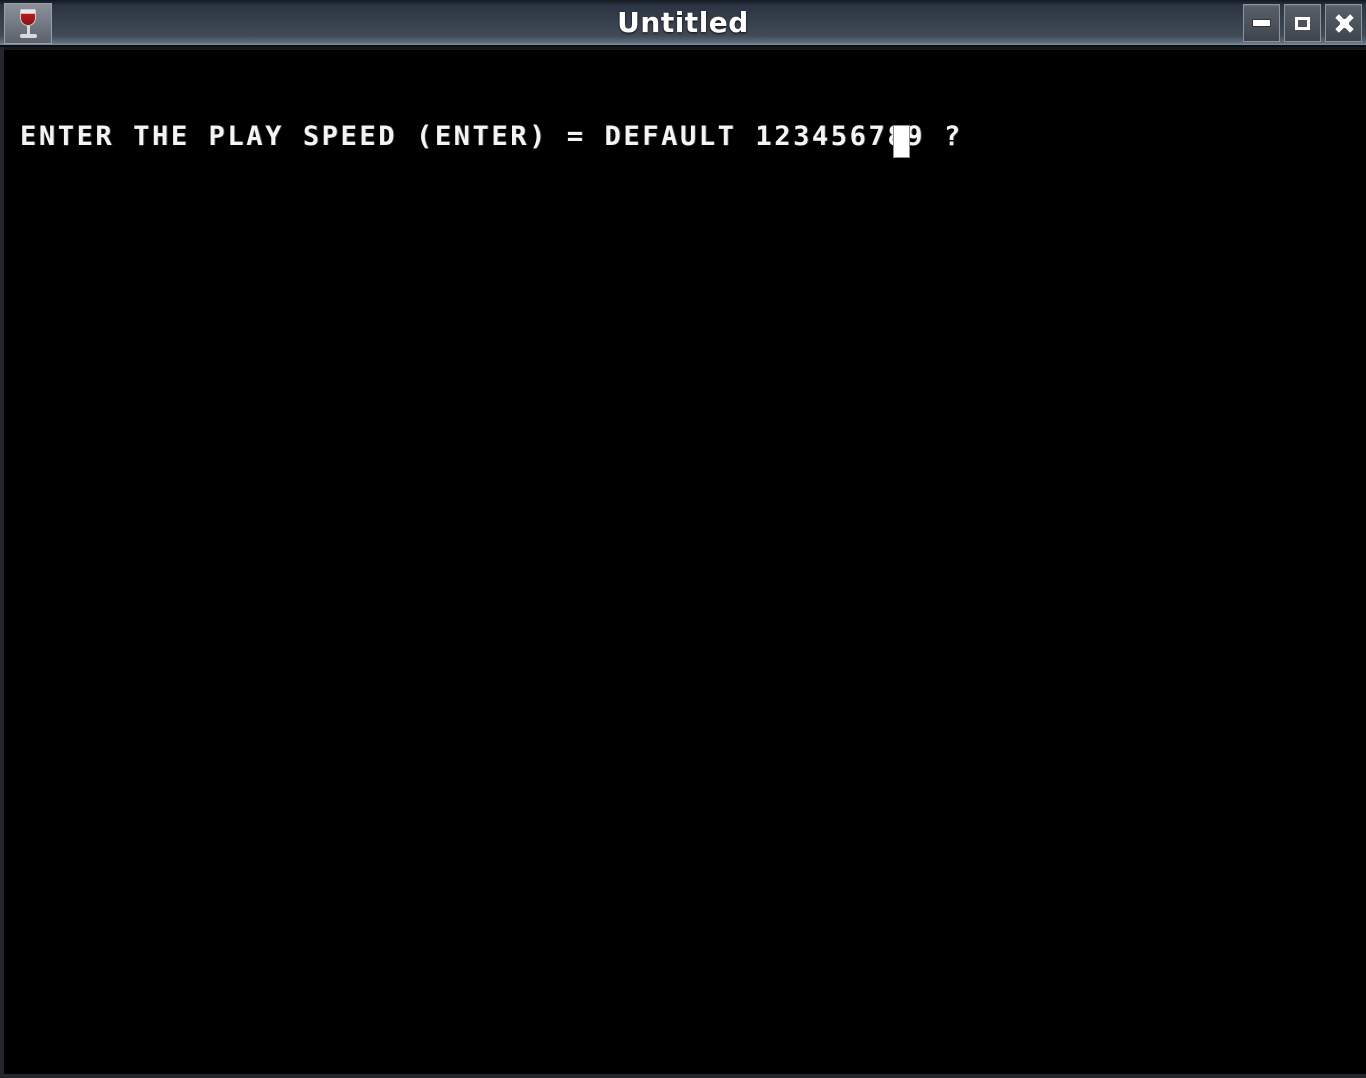 The image size is (1366, 1078). I want to click on window-controls, so click(1302, 23).